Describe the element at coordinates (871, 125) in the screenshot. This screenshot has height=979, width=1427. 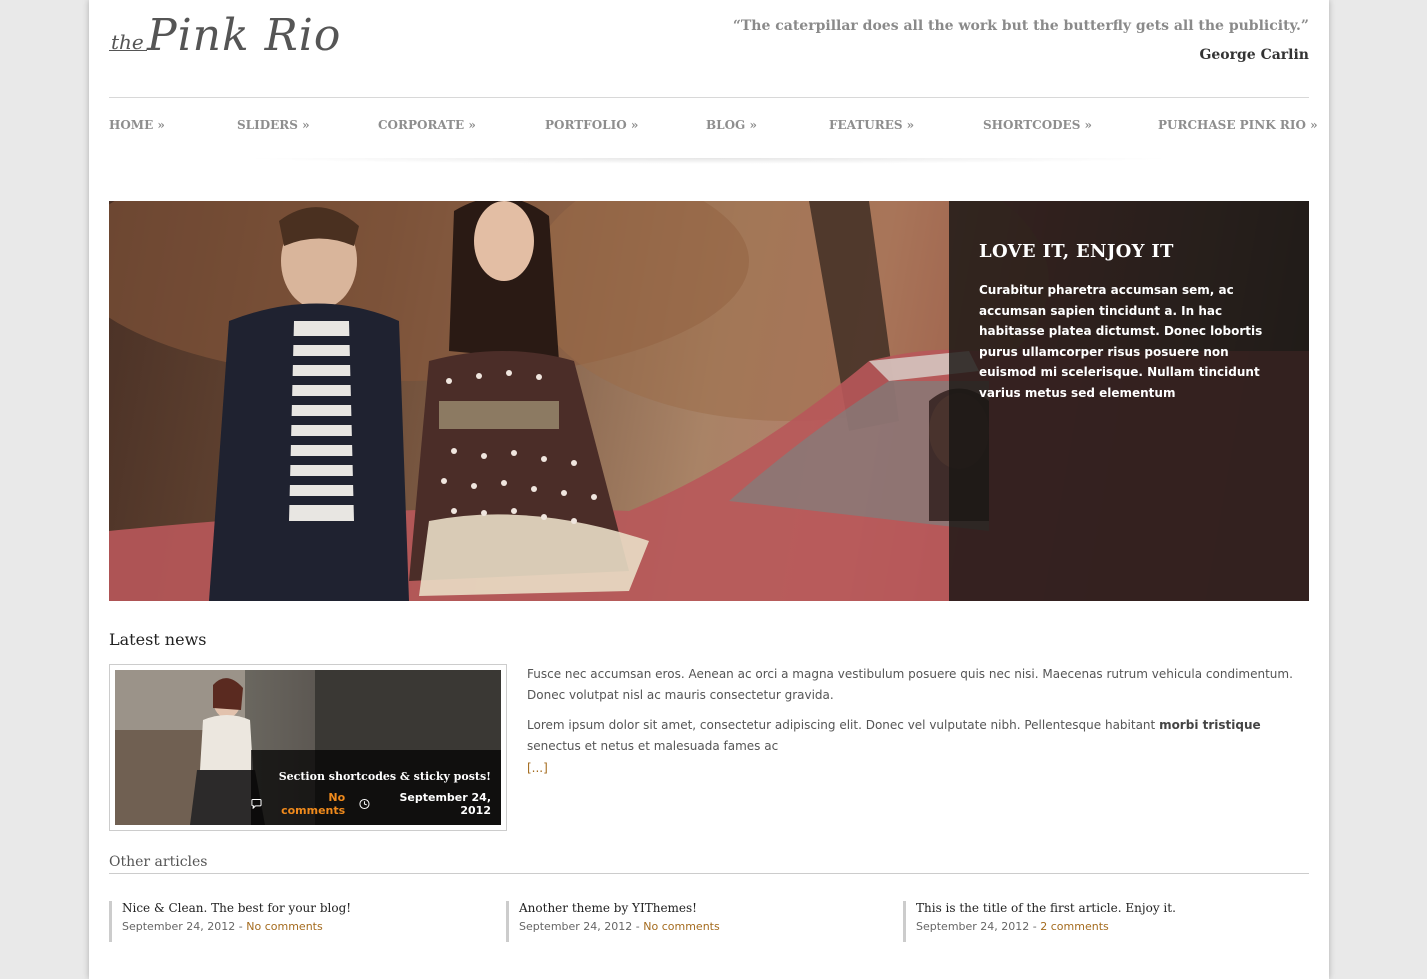
I see `nav-item-features: FEATURES »` at that location.